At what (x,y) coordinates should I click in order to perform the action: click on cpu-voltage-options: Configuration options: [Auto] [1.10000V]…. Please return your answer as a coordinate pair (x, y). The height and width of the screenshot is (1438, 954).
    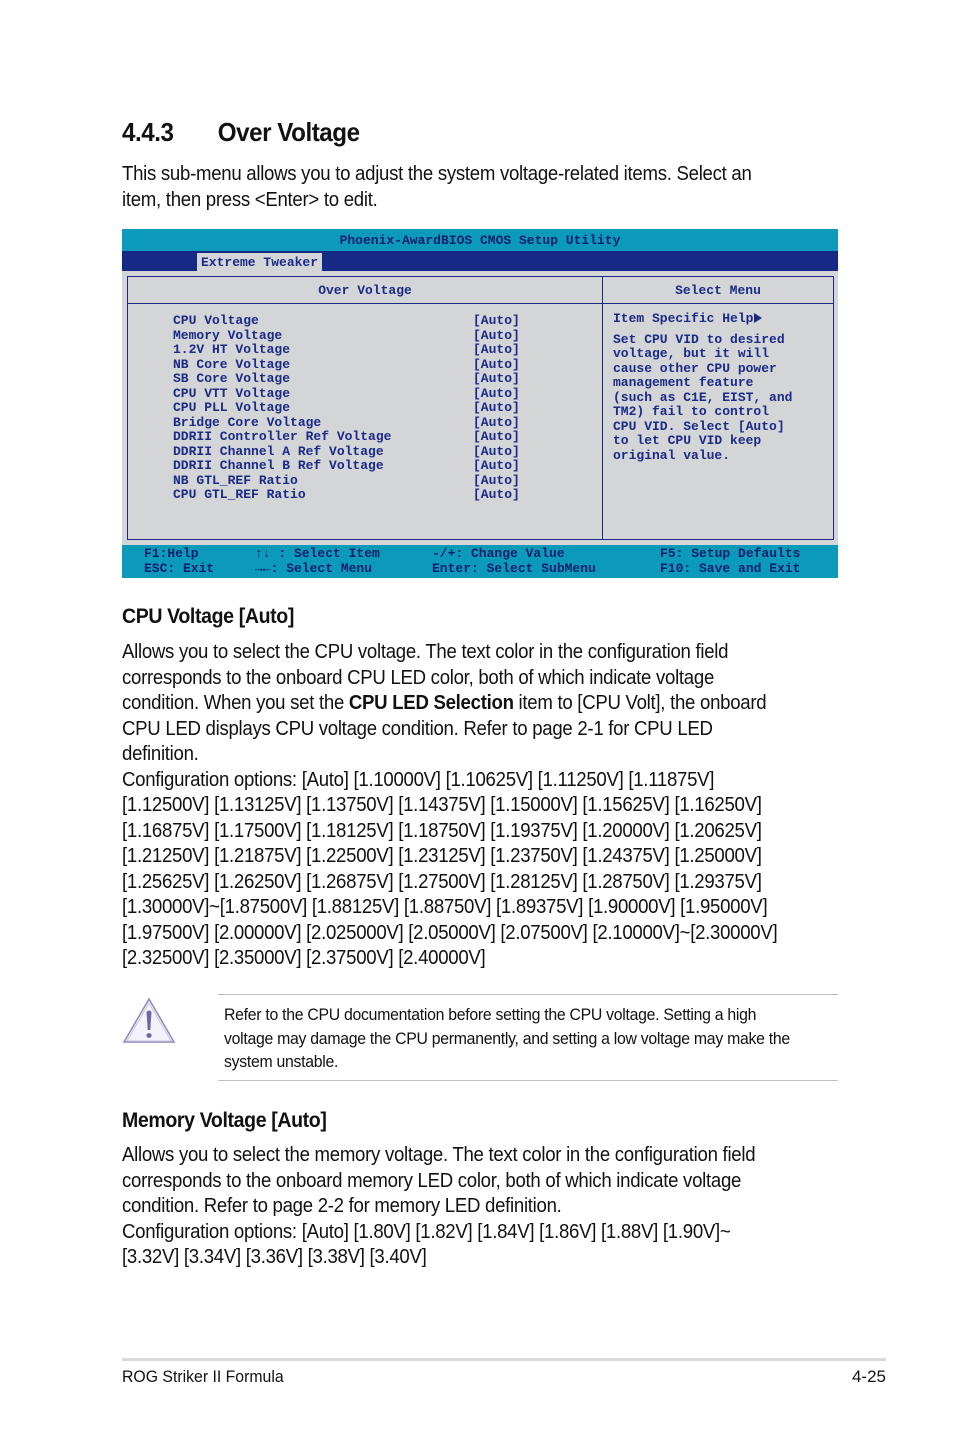
    Looking at the image, I should click on (450, 869).